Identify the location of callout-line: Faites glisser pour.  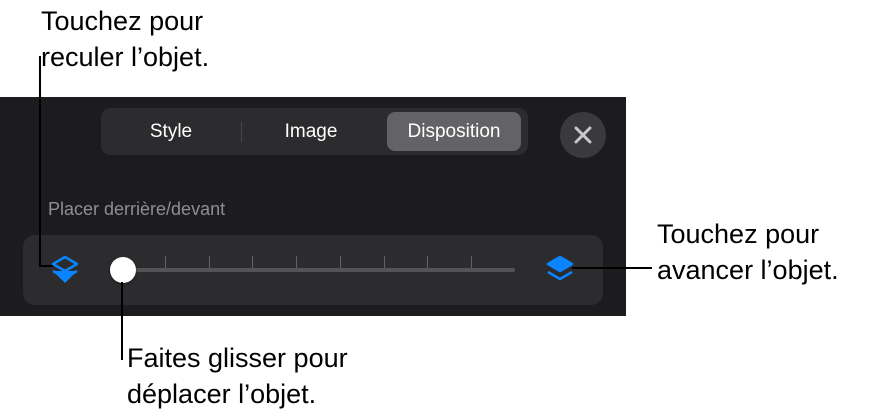
(237, 358).